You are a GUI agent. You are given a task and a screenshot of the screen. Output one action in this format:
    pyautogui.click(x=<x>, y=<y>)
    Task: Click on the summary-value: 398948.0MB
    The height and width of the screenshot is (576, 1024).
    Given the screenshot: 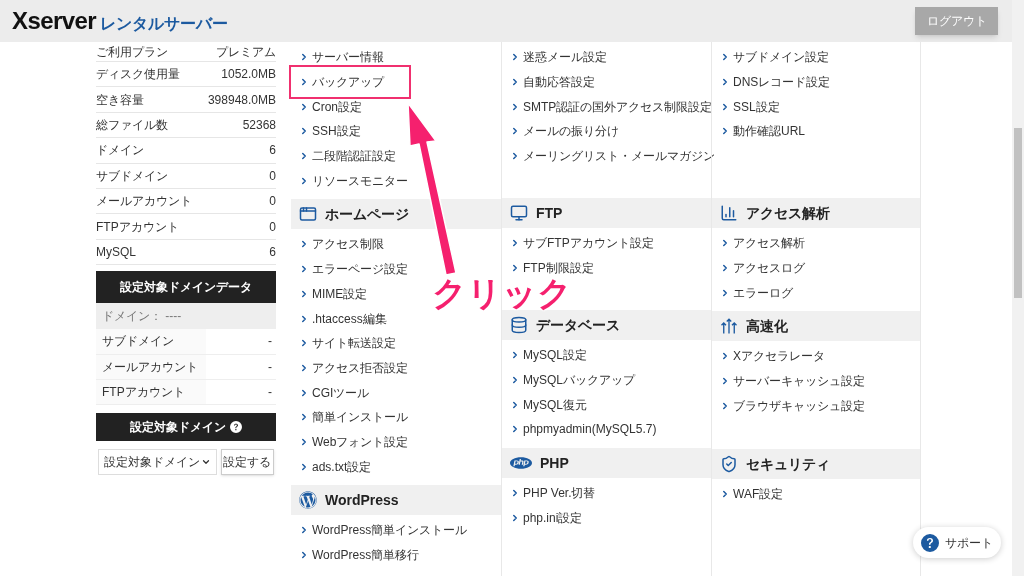 What is the action you would take?
    pyautogui.click(x=241, y=100)
    